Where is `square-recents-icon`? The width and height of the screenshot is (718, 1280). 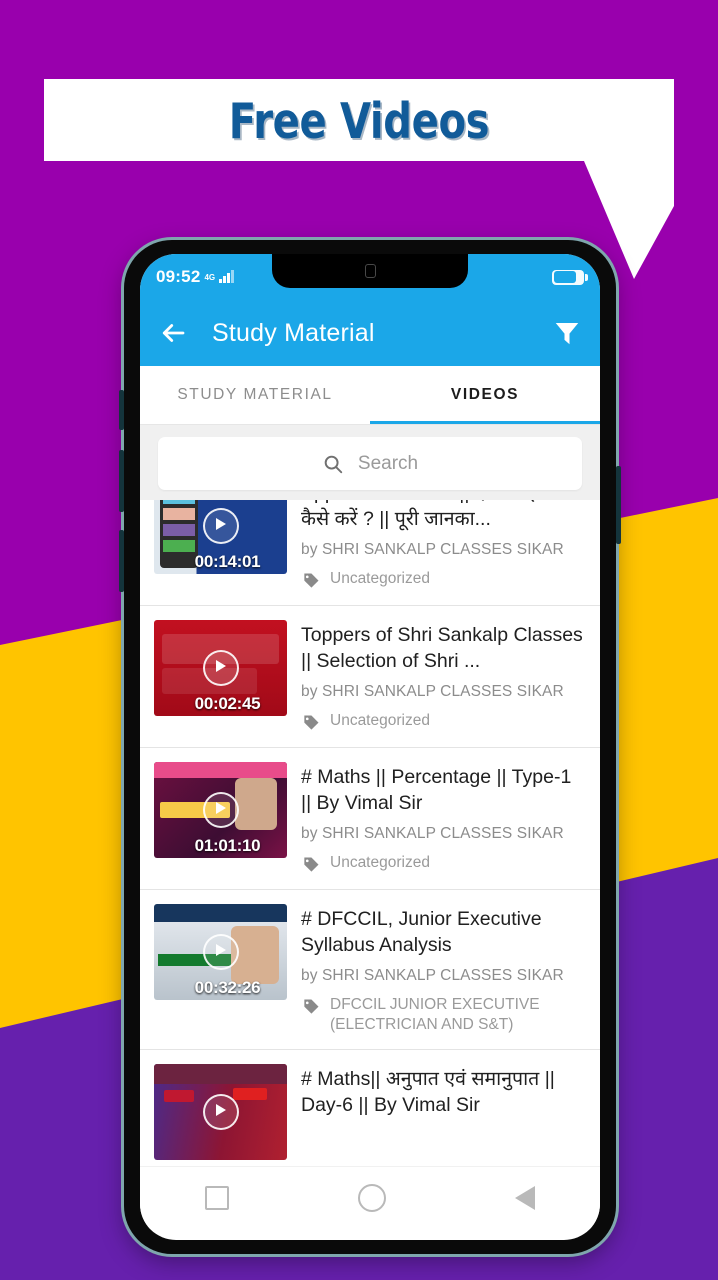
square-recents-icon is located at coordinates (216, 1198).